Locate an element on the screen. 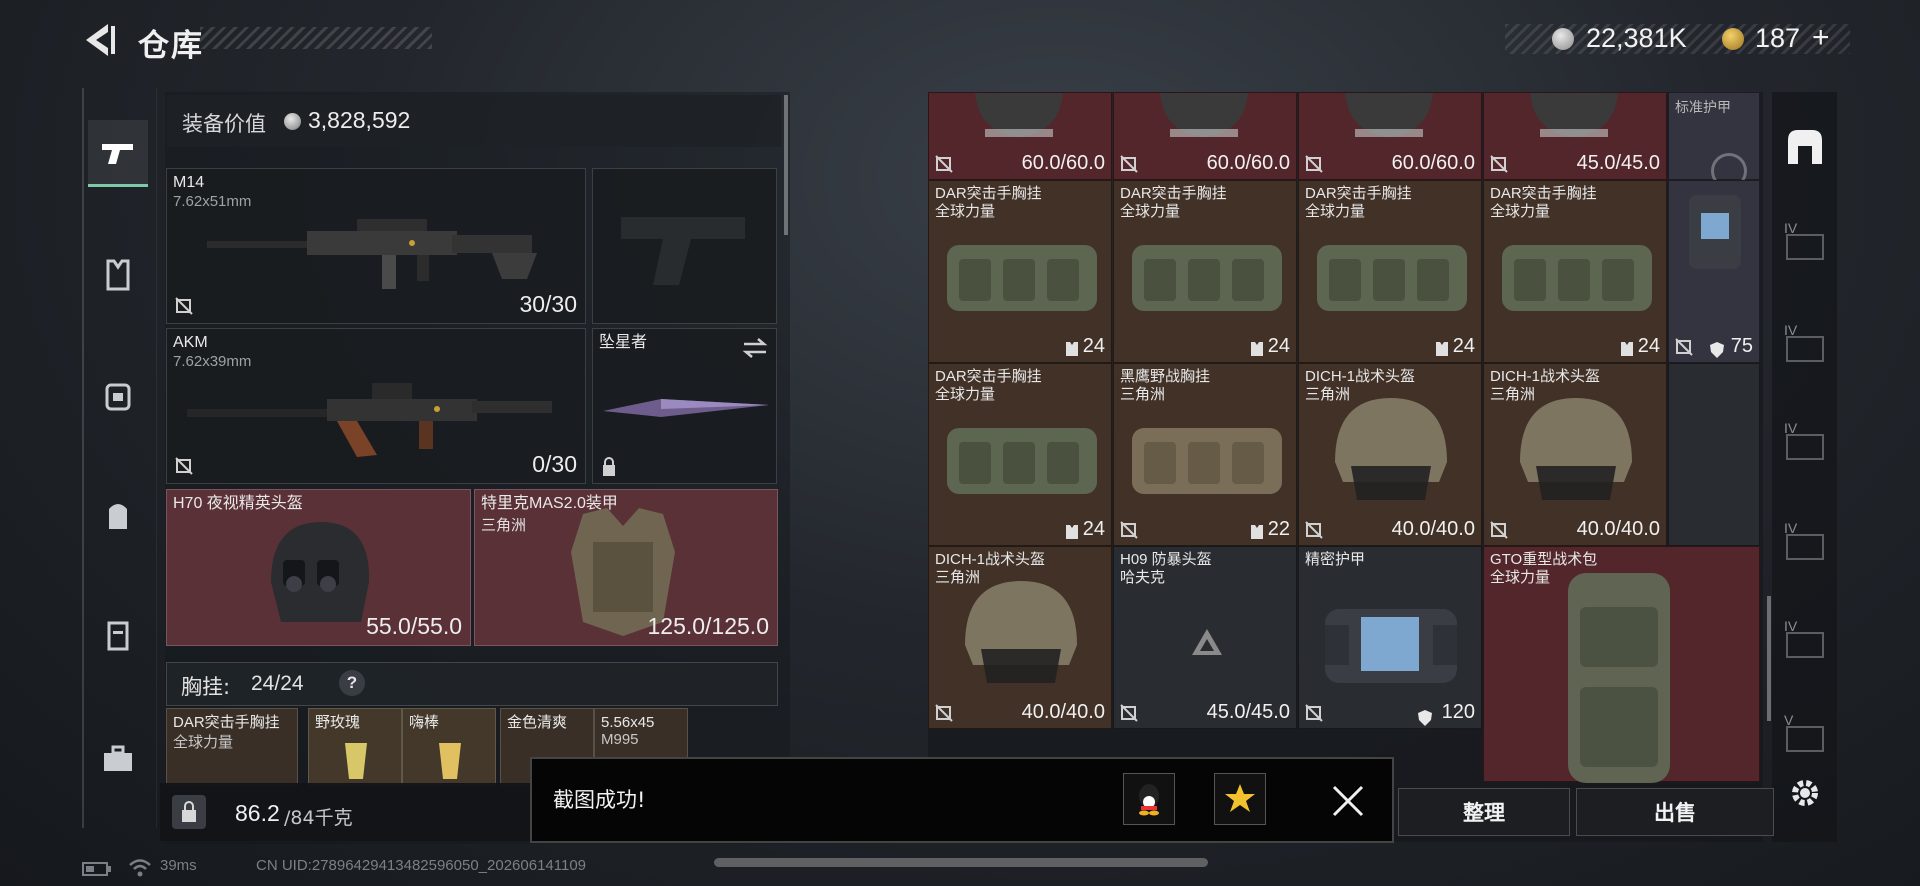 This screenshot has width=1920, height=886. armor-value: 75 is located at coordinates (1741, 346).